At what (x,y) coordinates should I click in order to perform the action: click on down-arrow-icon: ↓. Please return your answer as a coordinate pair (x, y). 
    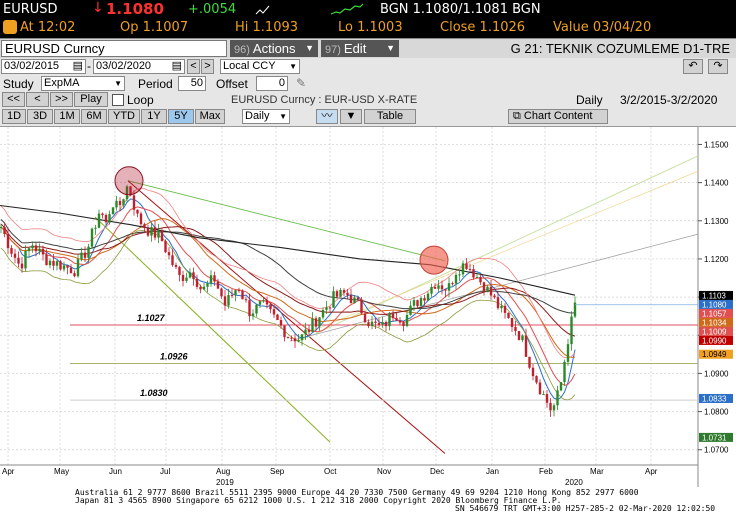
    Looking at the image, I should click on (98, 8).